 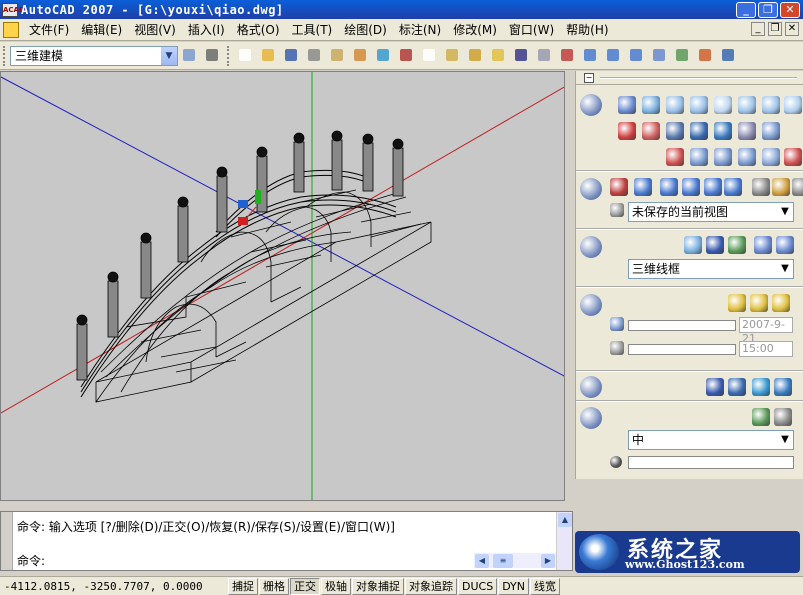 What do you see at coordinates (274, 586) in the screenshot?
I see `status-grid-button: 栅格` at bounding box center [274, 586].